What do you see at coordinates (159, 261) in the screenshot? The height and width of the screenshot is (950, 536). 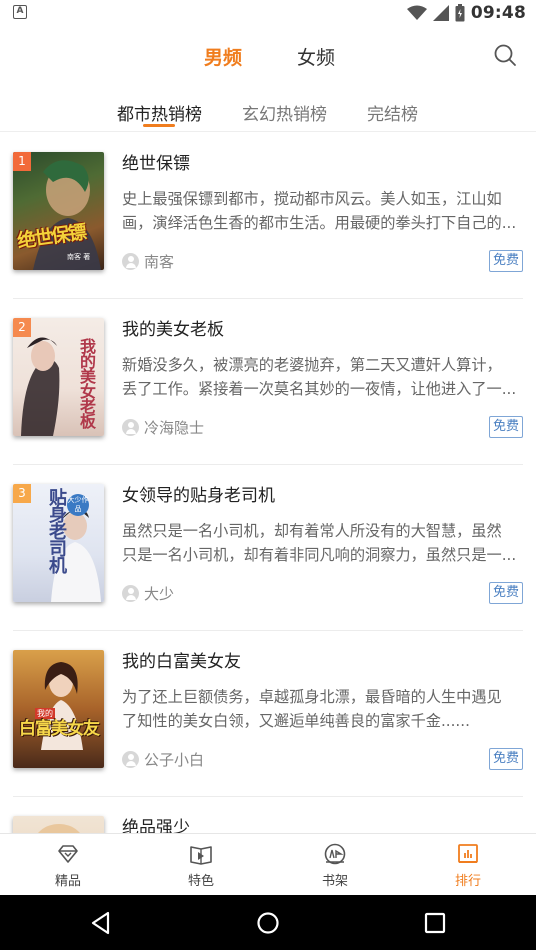 I see `book-author: 南客` at bounding box center [159, 261].